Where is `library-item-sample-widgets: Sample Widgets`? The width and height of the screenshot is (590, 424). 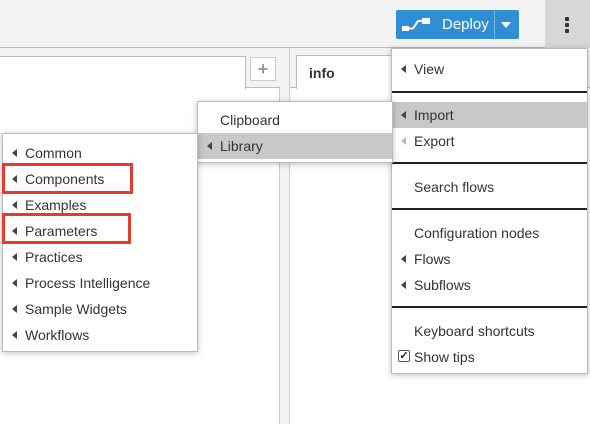
library-item-sample-widgets: Sample Widgets is located at coordinates (100, 309).